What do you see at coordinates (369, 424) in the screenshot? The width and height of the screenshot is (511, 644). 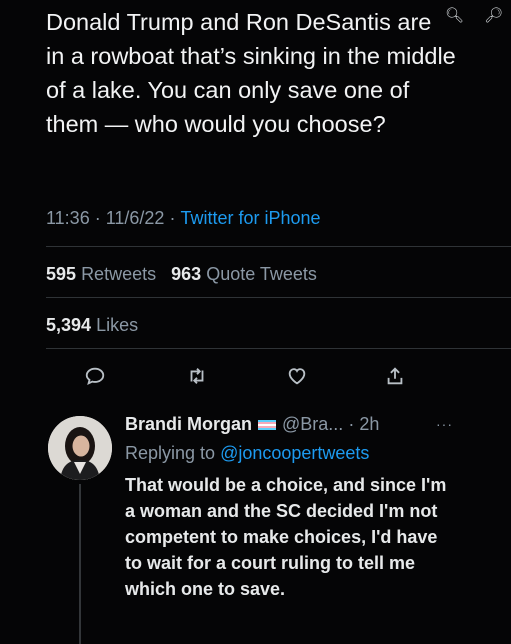 I see `reply-time: 2h` at bounding box center [369, 424].